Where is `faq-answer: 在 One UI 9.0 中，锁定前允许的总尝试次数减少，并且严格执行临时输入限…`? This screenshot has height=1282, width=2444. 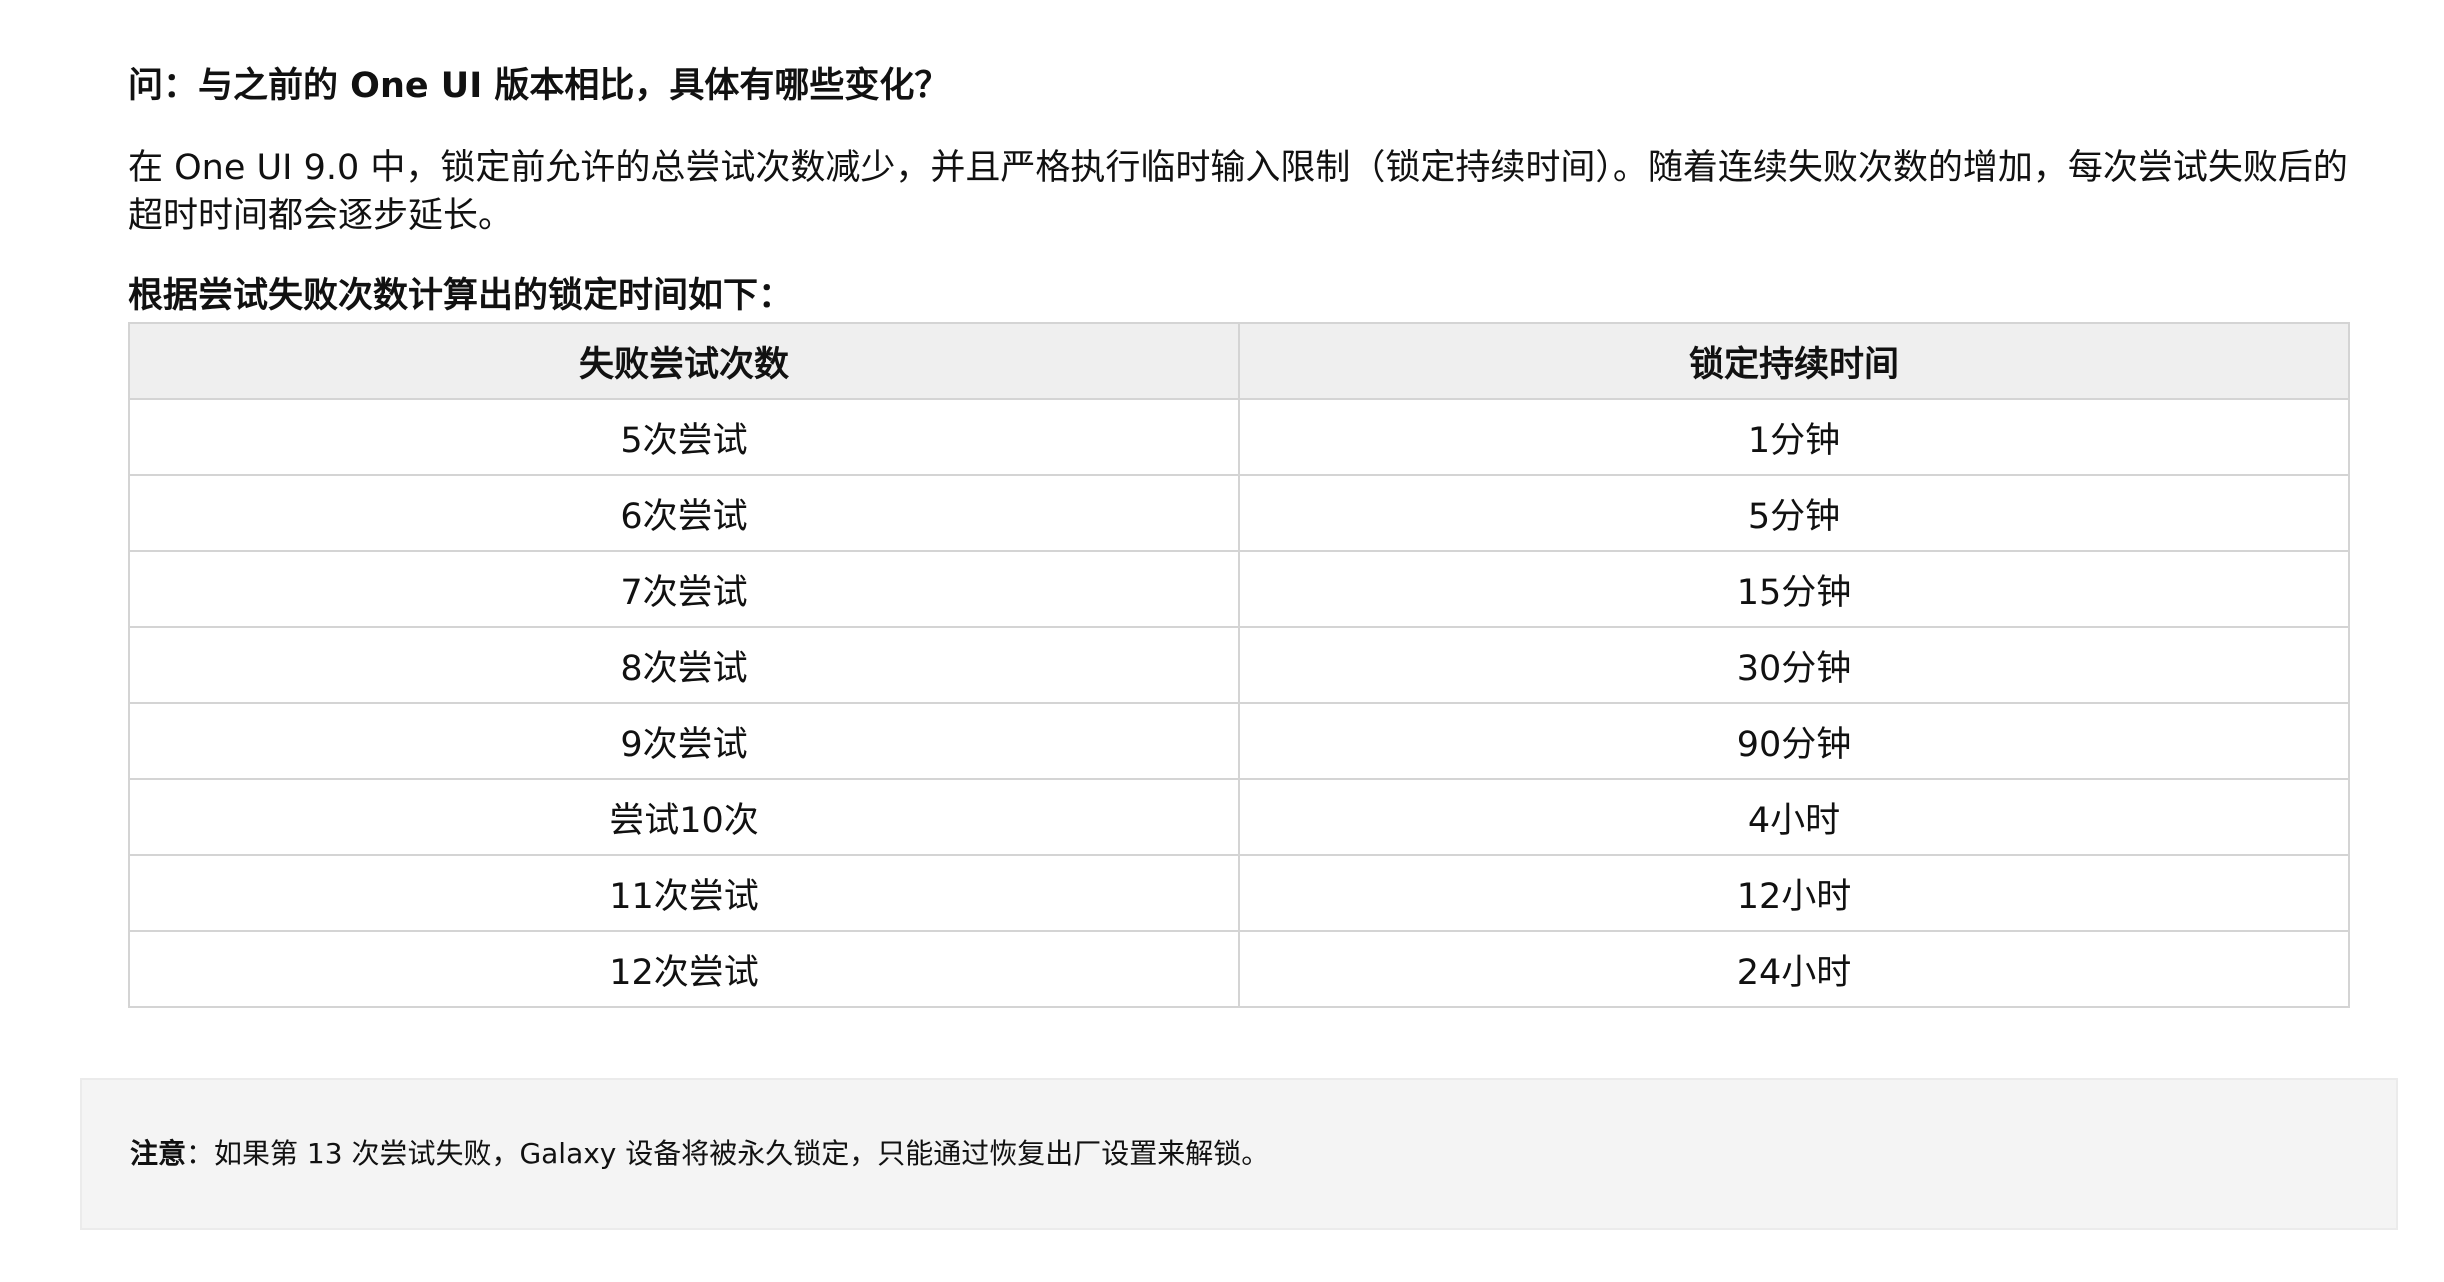
faq-answer: 在 One UI 9.0 中，锁定前允许的总尝试次数减少，并且严格执行临时输入限… is located at coordinates (1238, 192).